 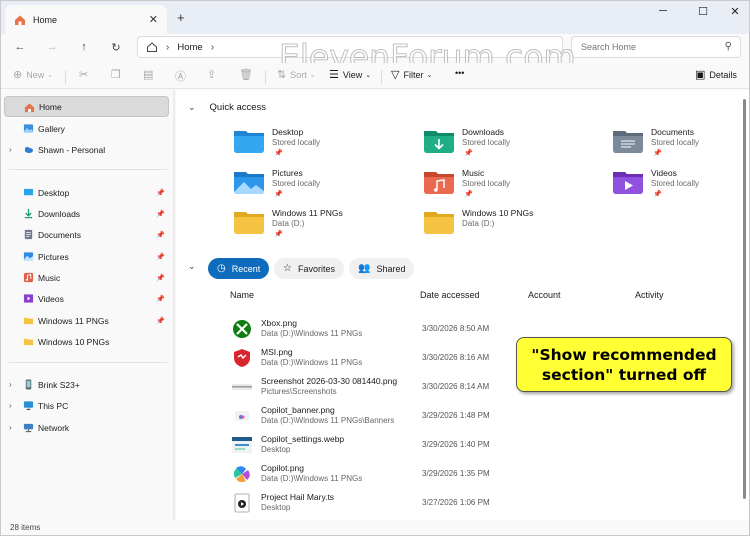 I want to click on sidebar-item-phone: › Brink S23+, so click(x=86, y=384).